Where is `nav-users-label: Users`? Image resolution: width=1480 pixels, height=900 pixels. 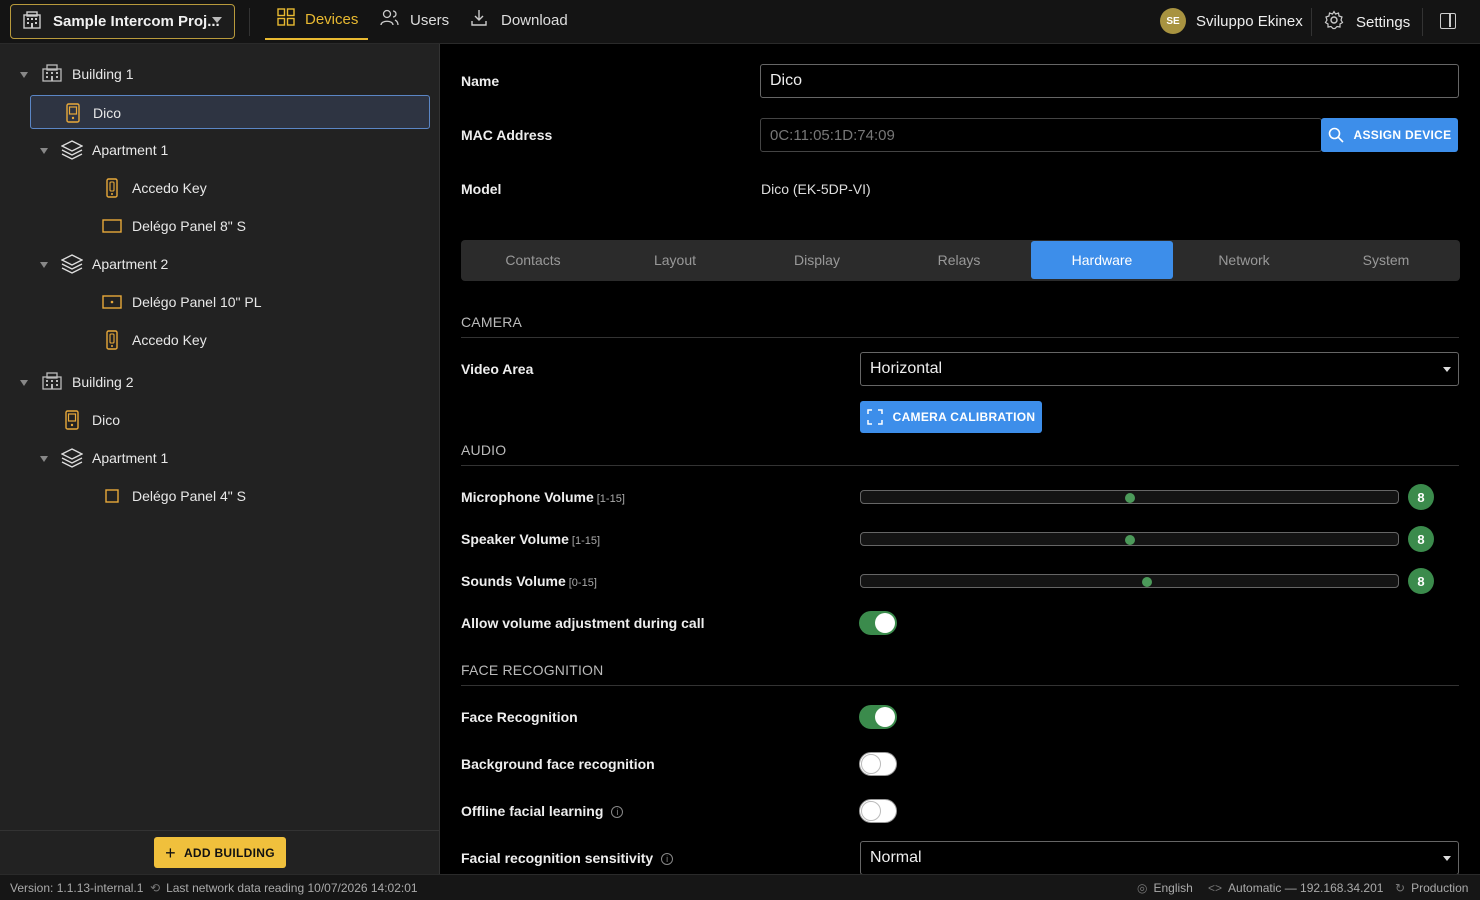
nav-users-label: Users is located at coordinates (430, 20).